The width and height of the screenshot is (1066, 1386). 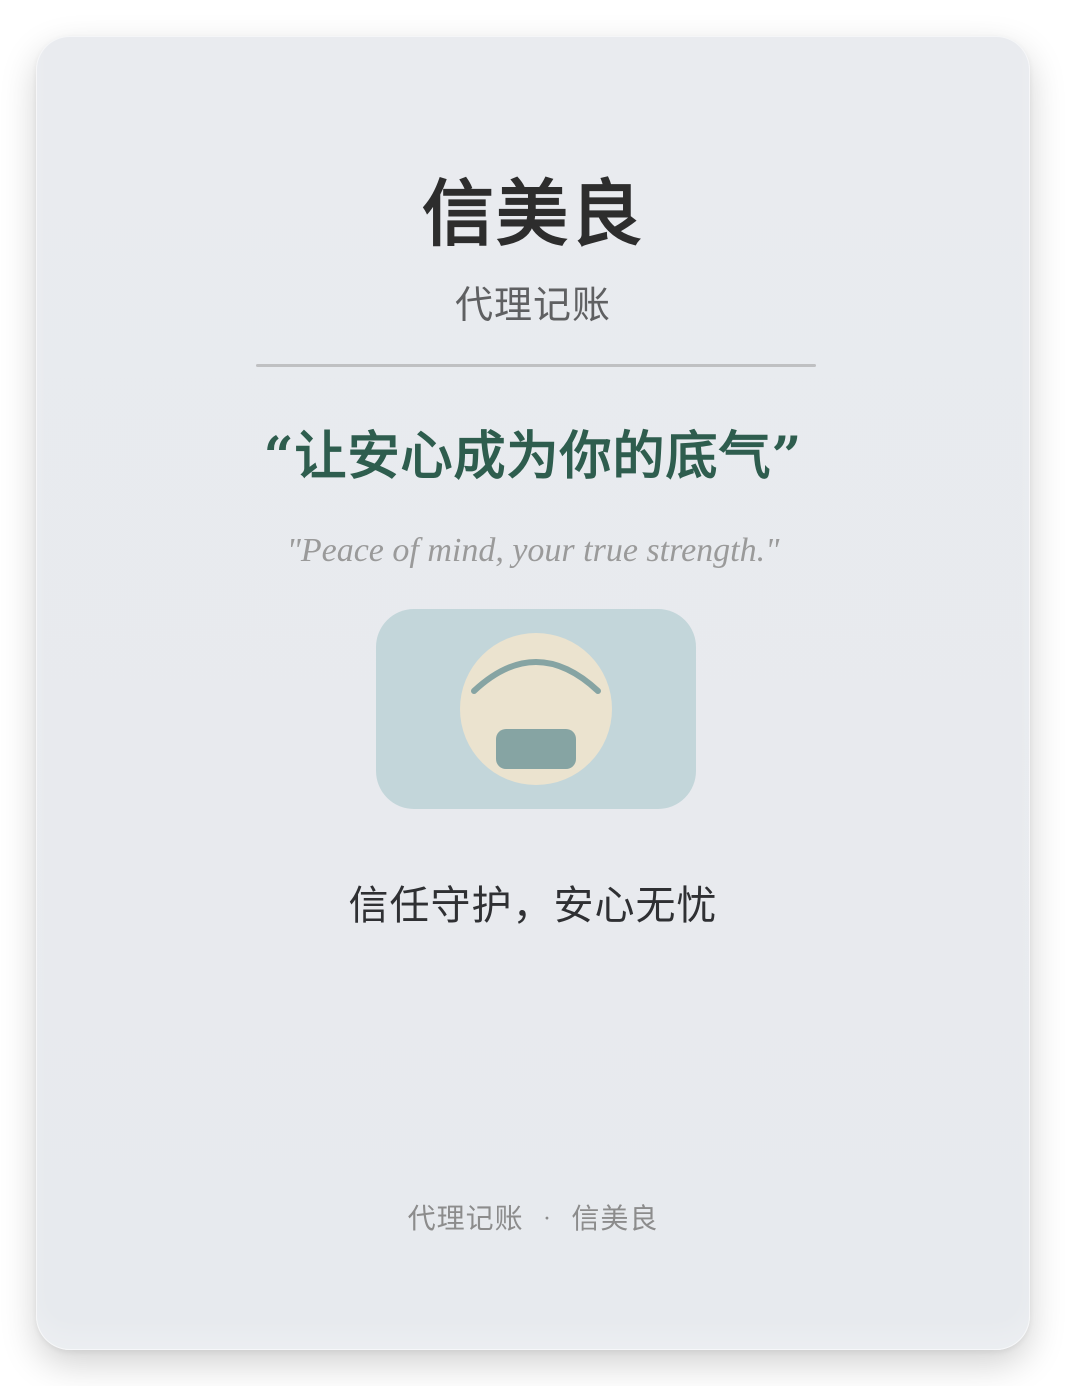 I want to click on footer-brand: 信美良, so click(x=615, y=1218).